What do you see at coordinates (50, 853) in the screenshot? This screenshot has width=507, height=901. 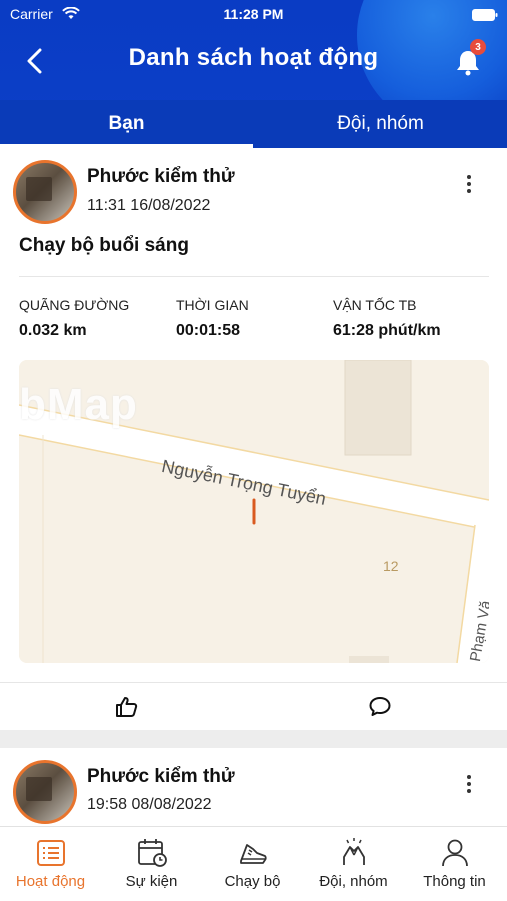 I see `activity-list-icon` at bounding box center [50, 853].